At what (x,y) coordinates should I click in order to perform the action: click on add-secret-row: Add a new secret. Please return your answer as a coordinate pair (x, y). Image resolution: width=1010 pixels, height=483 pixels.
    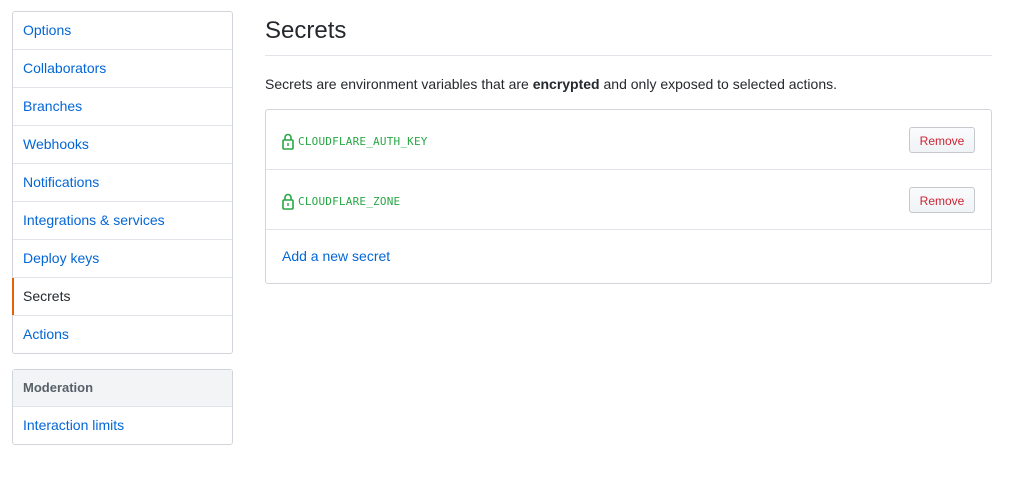
    Looking at the image, I should click on (628, 256).